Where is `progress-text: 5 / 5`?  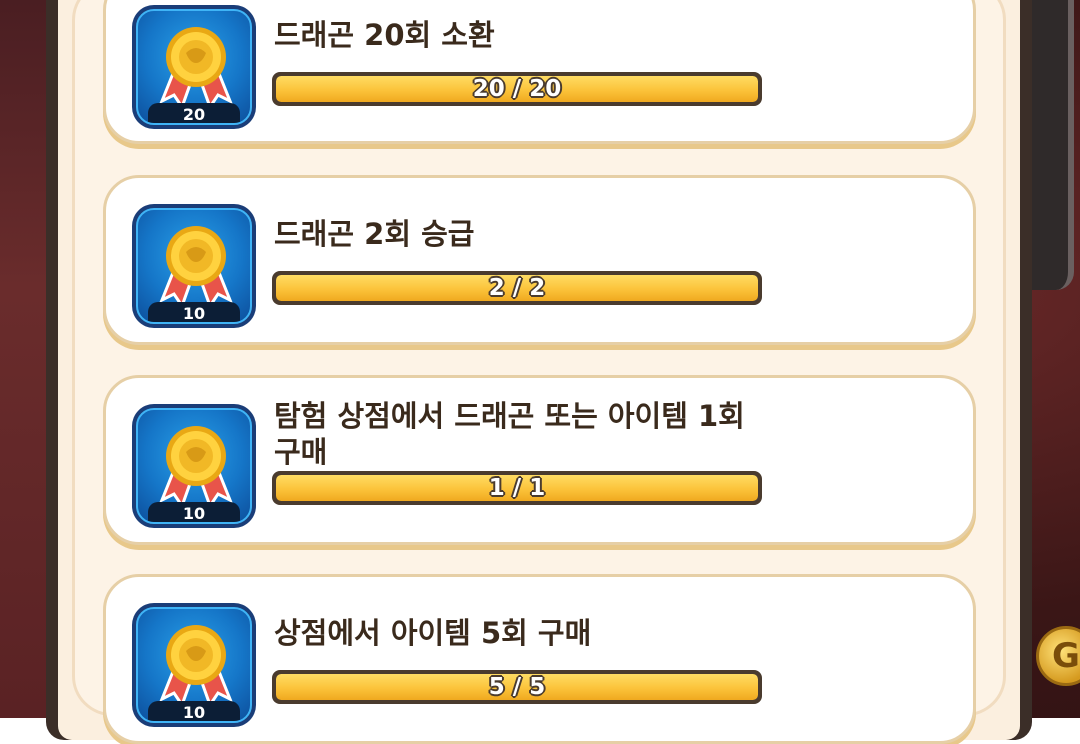 progress-text: 5 / 5 is located at coordinates (517, 687).